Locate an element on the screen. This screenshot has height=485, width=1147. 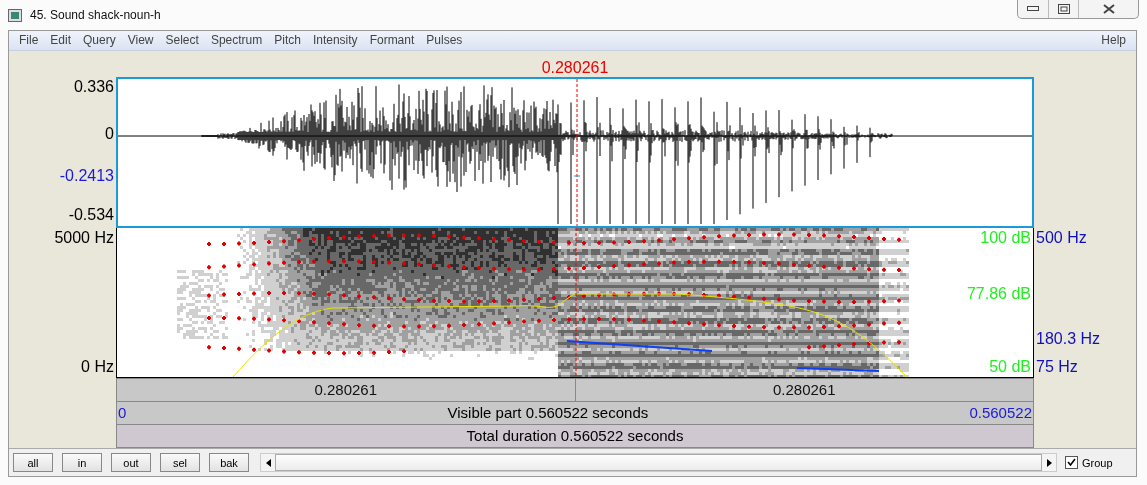
frequency-max: 5000 Hz is located at coordinates (84, 237).